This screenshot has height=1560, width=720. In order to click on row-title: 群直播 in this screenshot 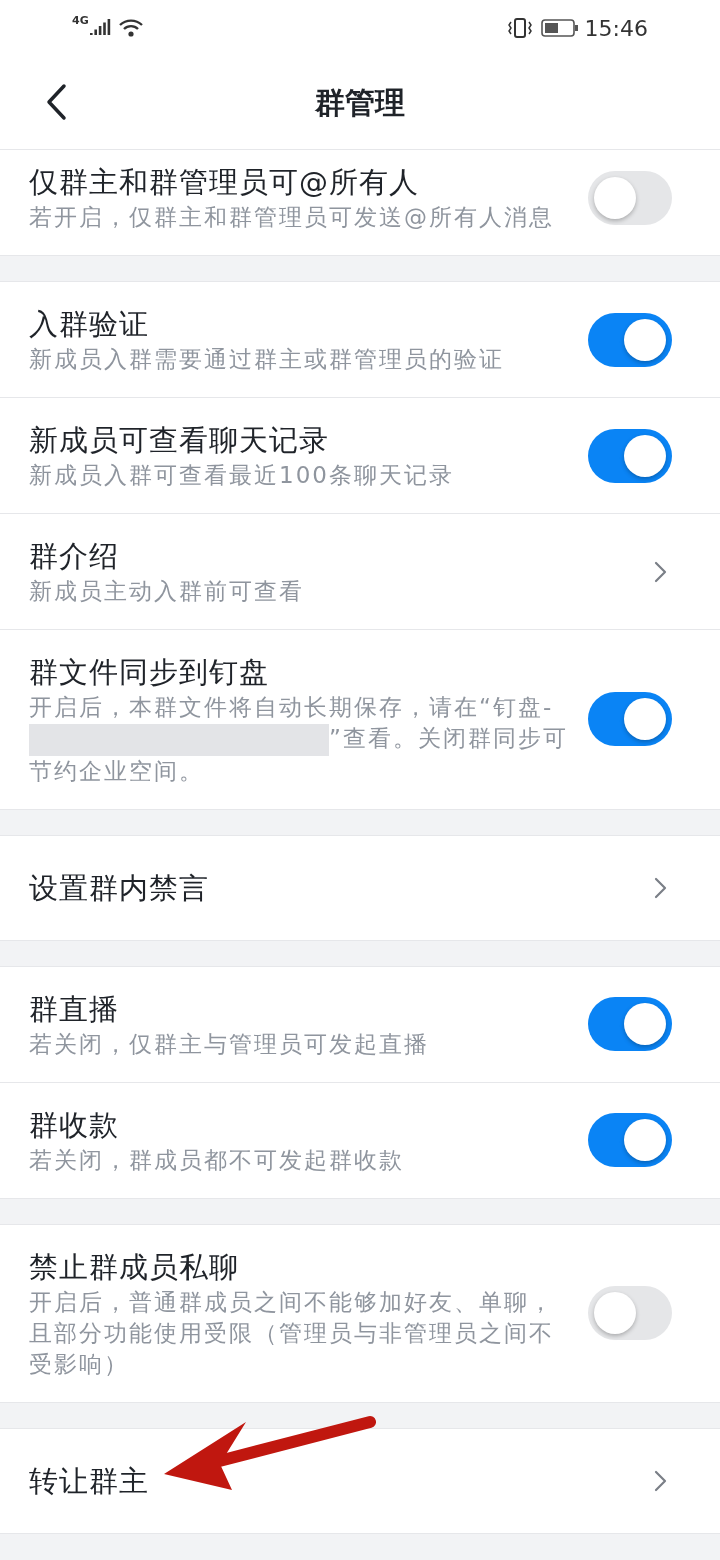, I will do `click(74, 1009)`.